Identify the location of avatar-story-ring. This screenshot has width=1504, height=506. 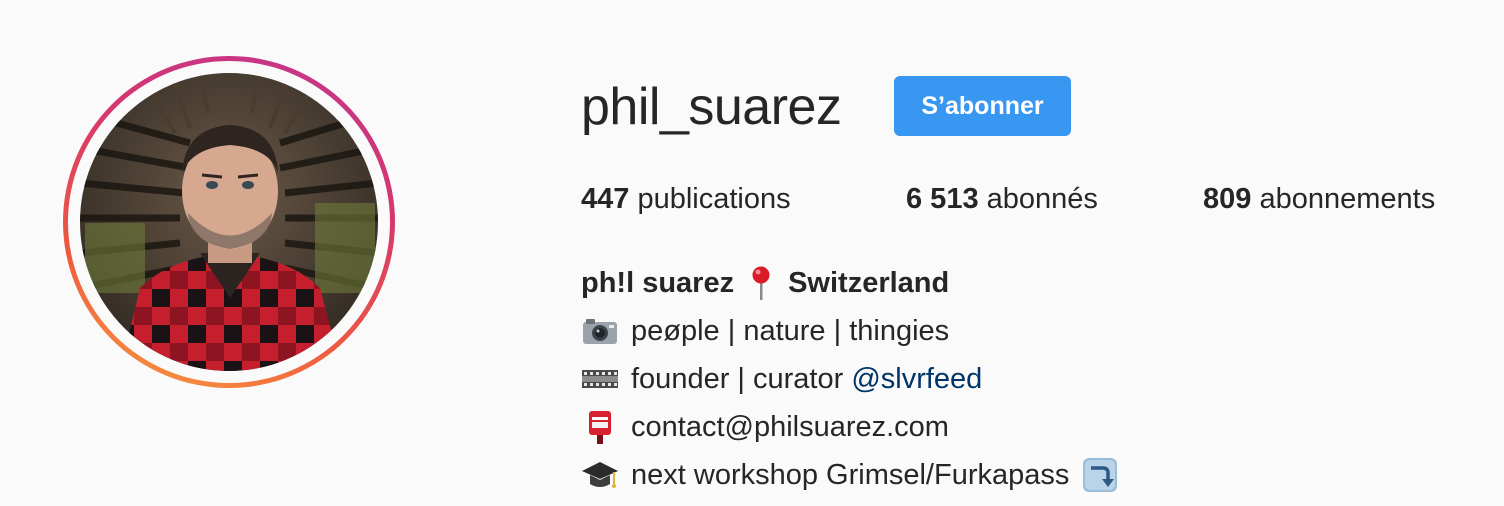
(229, 222).